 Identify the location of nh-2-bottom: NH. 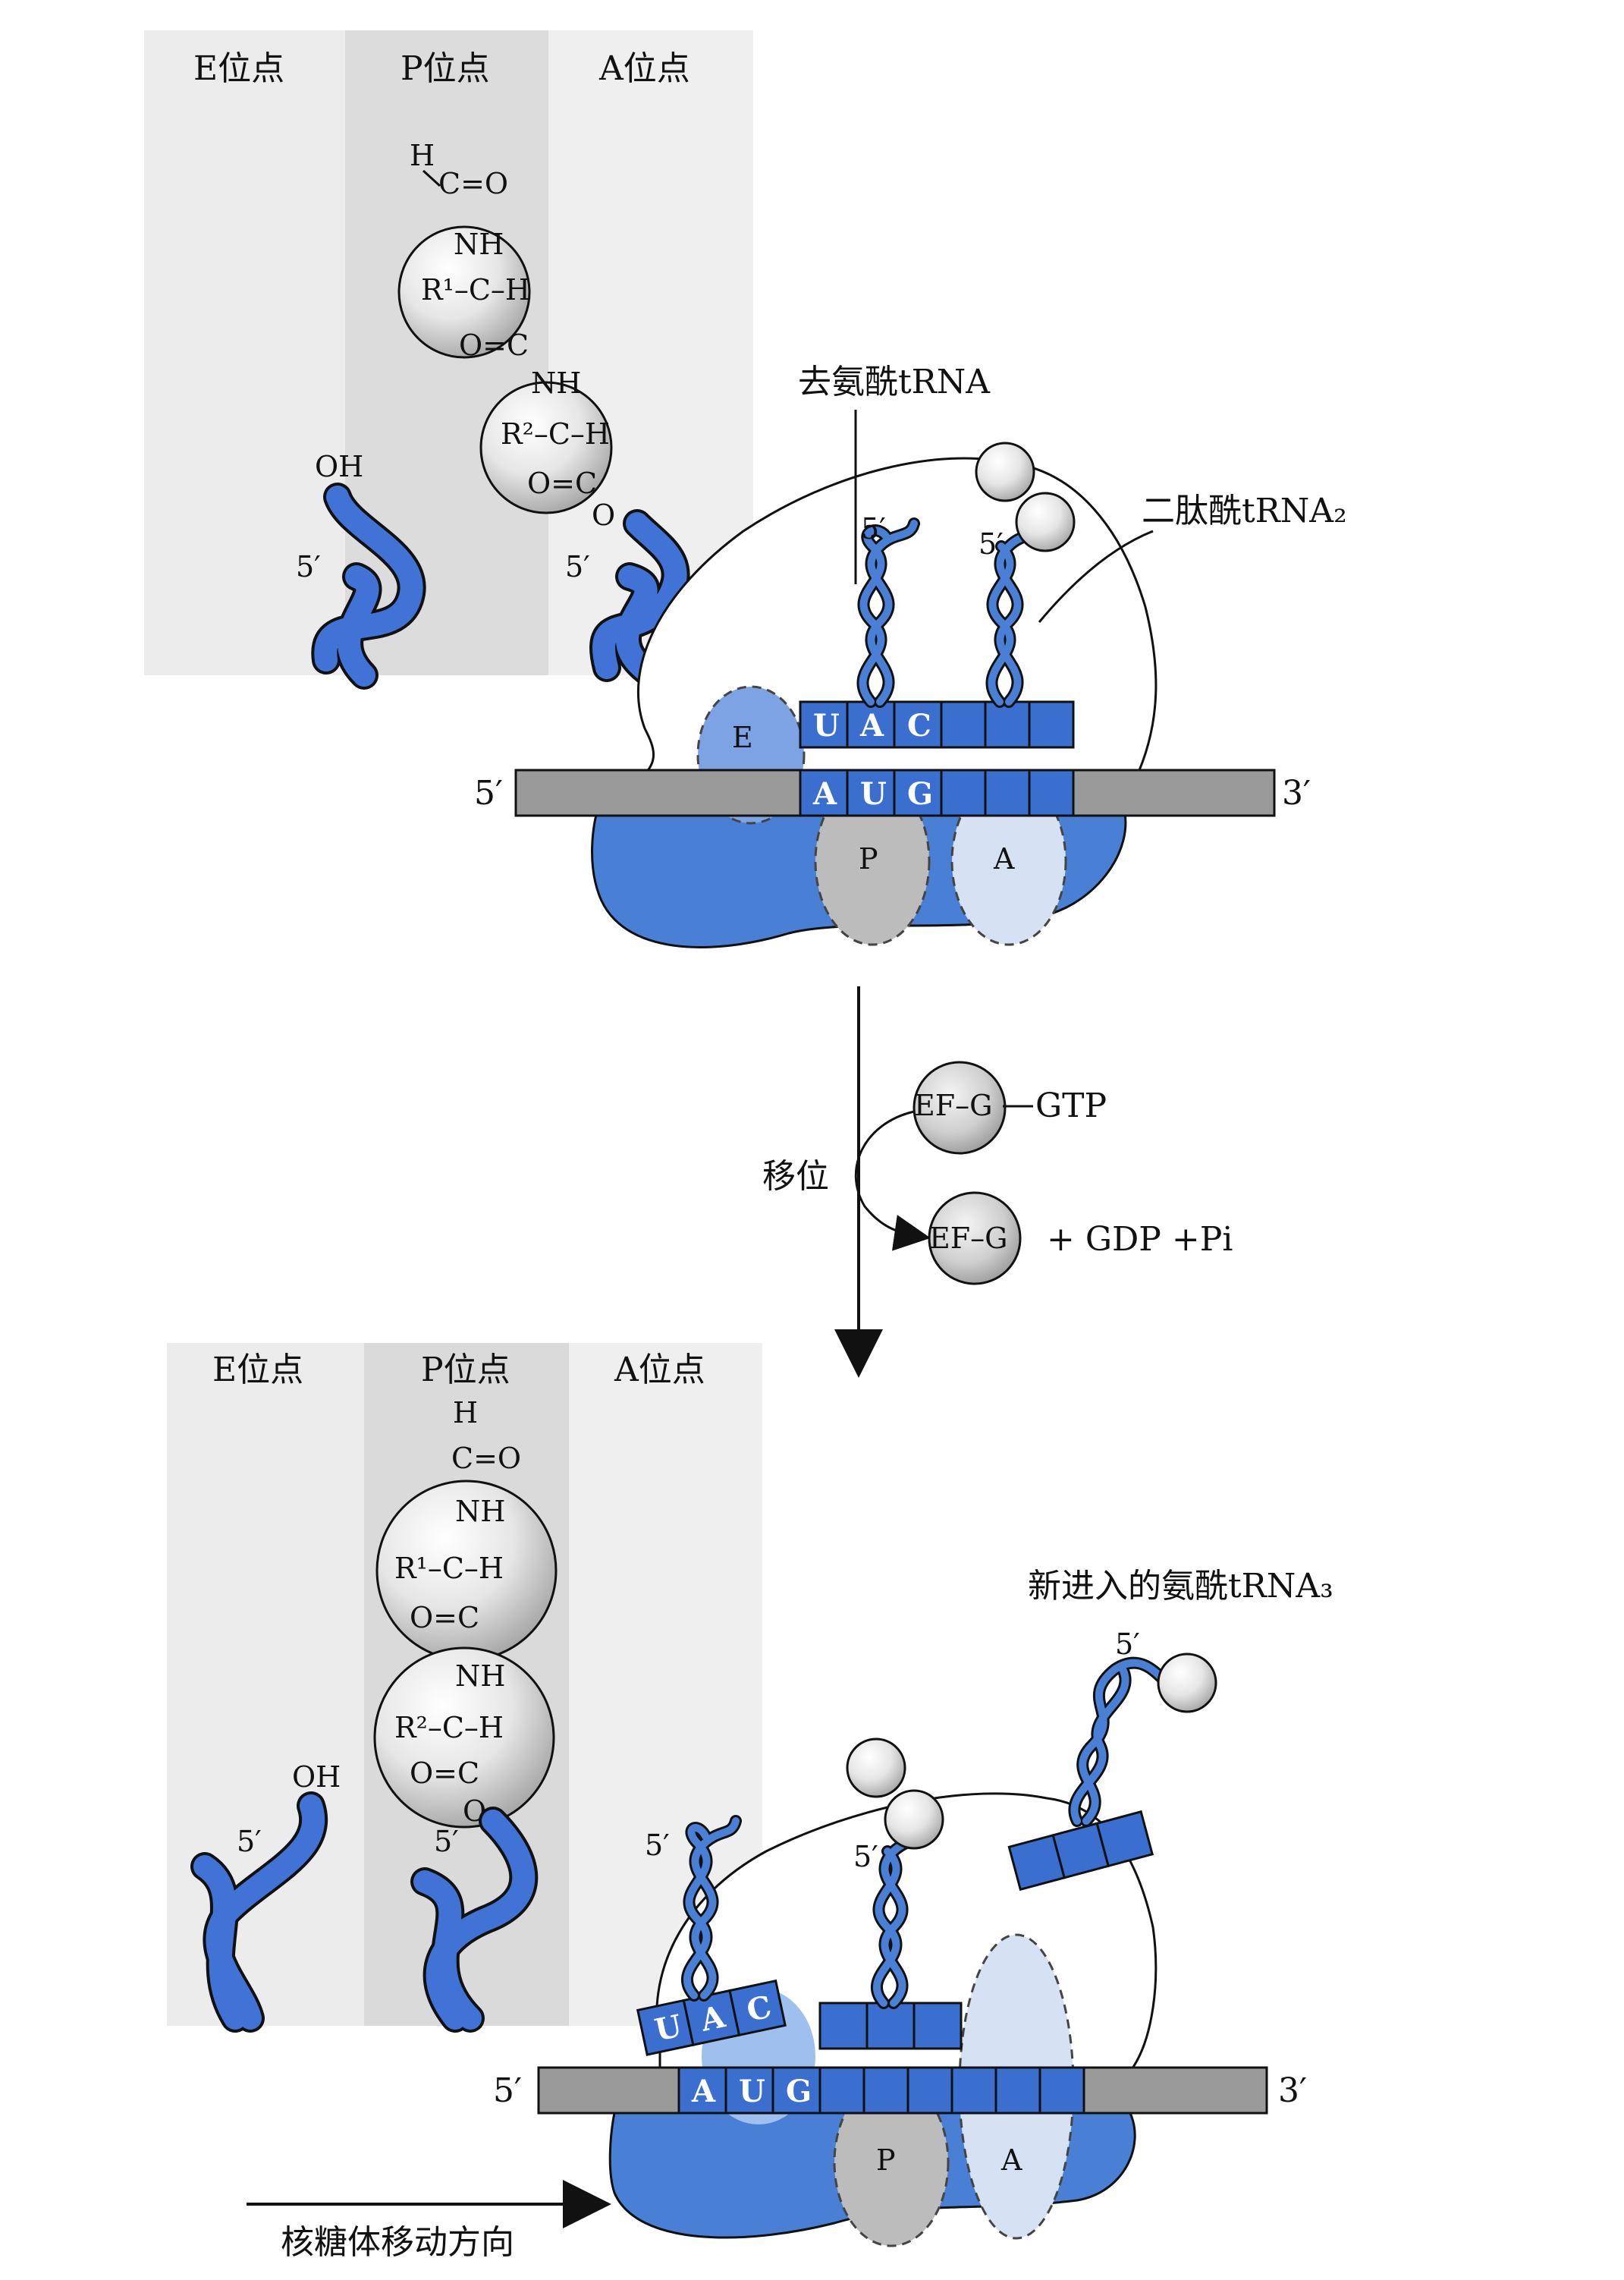
(480, 1676).